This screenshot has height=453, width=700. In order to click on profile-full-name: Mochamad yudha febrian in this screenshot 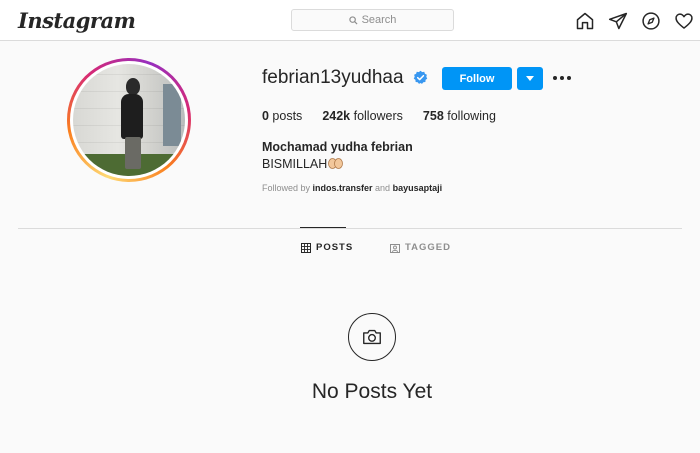, I will do `click(337, 147)`.